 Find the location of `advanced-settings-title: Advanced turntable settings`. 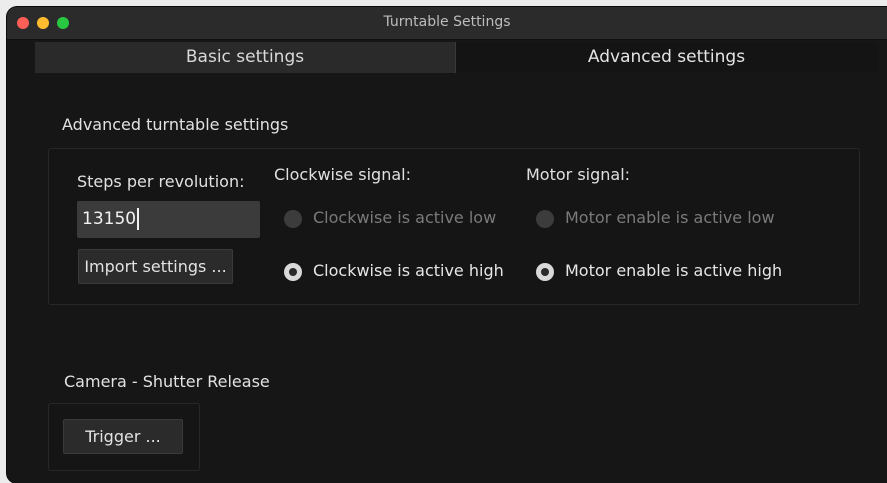

advanced-settings-title: Advanced turntable settings is located at coordinates (175, 124).